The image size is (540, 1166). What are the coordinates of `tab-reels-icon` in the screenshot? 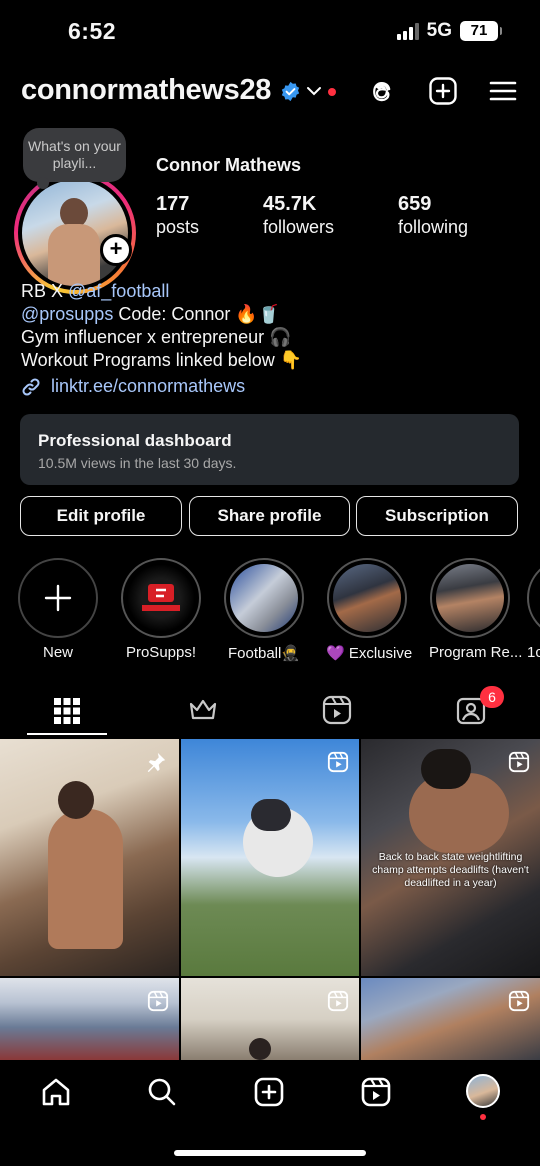 It's located at (337, 710).